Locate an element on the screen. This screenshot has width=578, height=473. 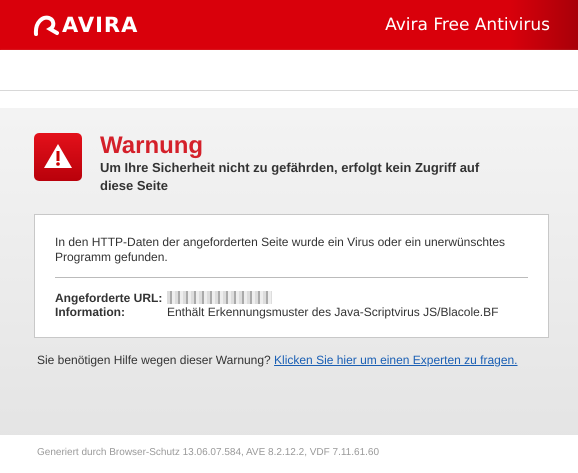
help-question: Sie benötigen Hilfe wegen dieser Warnung? is located at coordinates (154, 360).